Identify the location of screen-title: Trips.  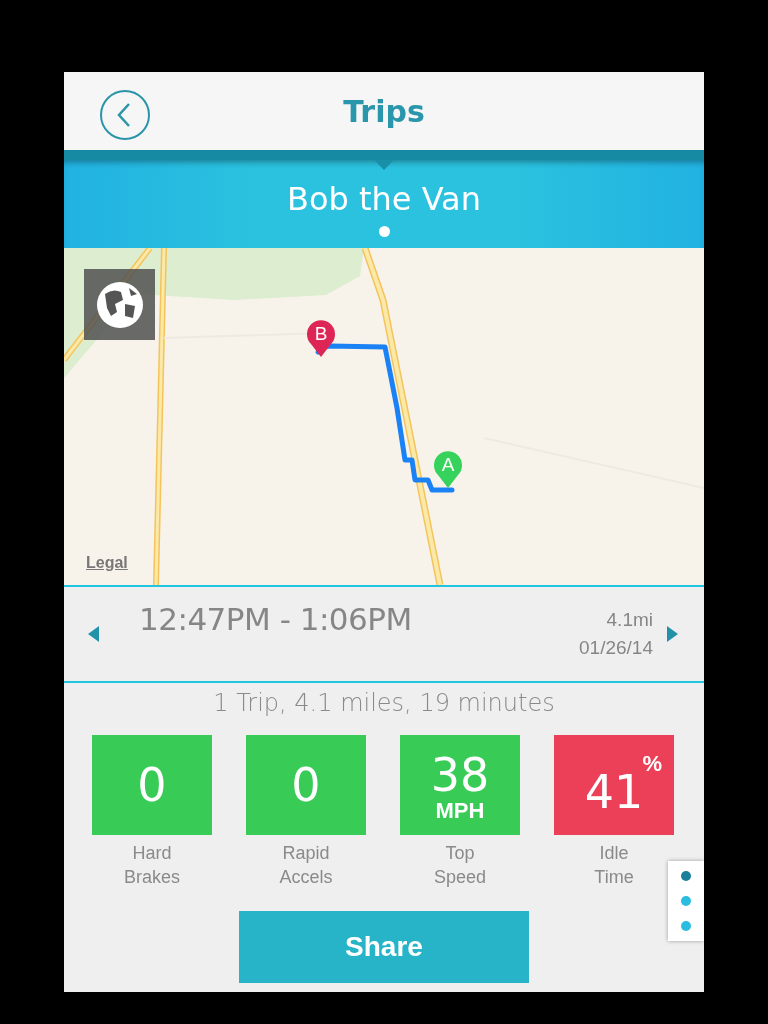
(384, 111).